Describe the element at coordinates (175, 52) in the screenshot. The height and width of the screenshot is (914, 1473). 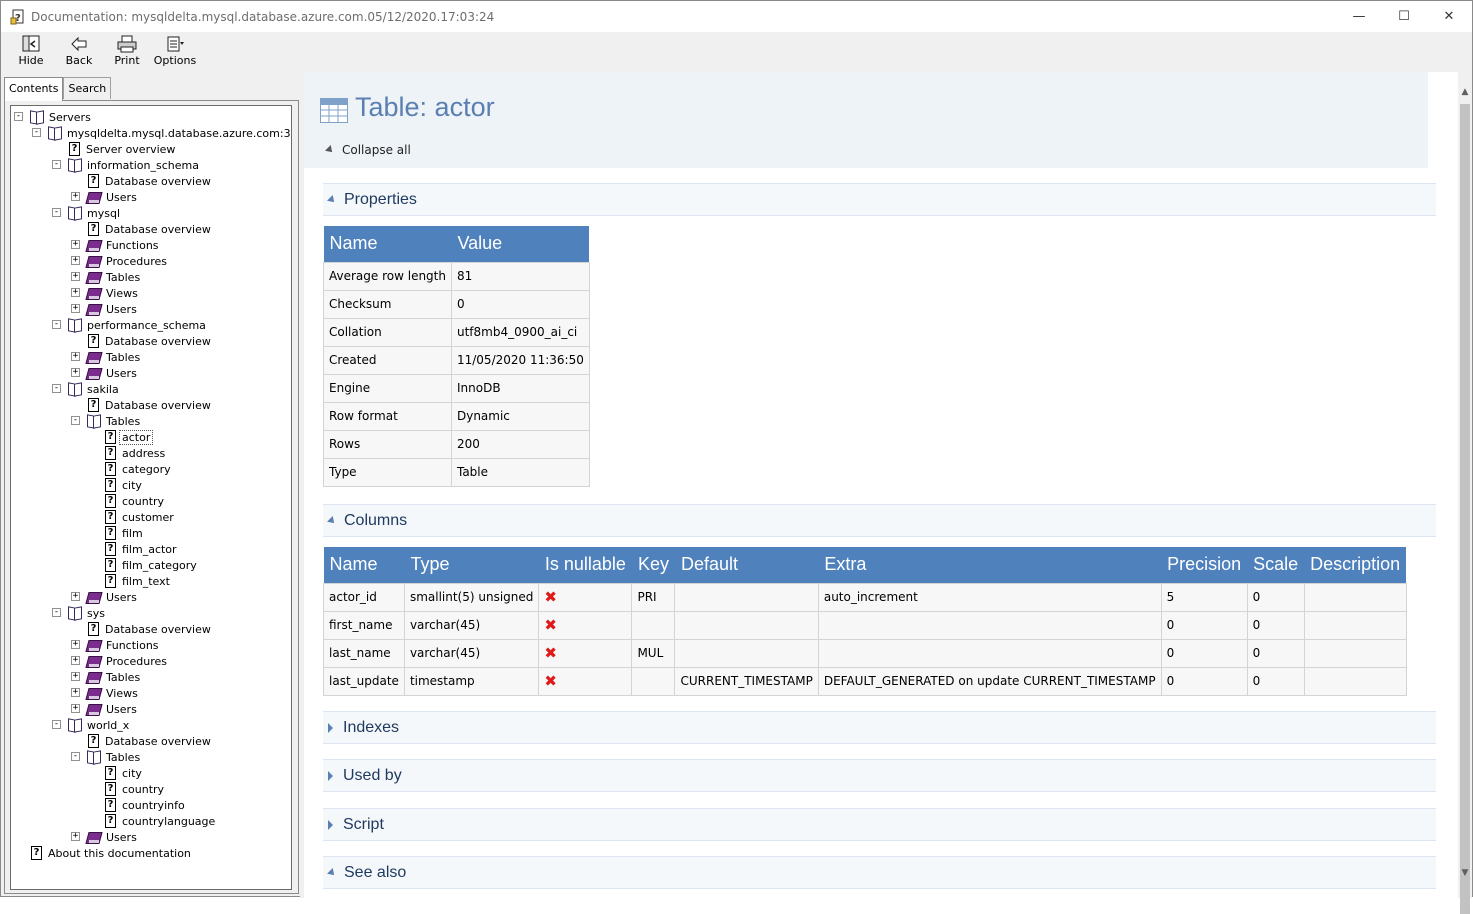
I see `options-button: Options` at that location.